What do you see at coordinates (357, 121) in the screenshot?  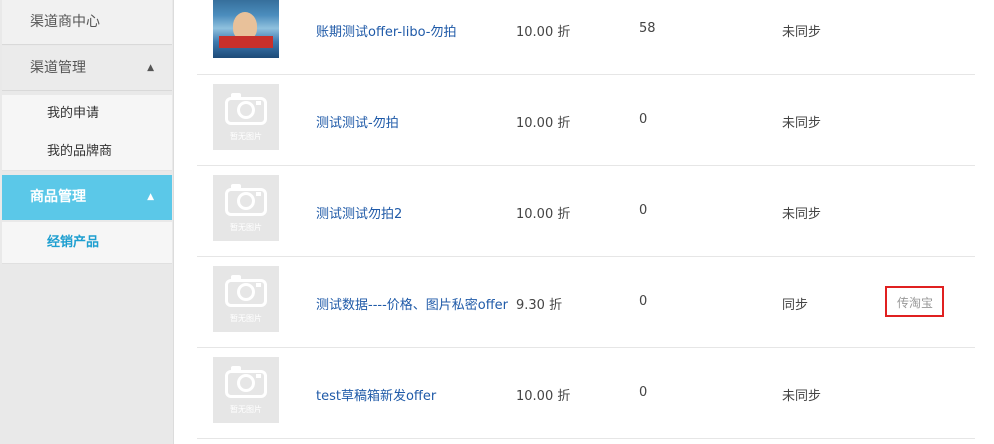 I see `product-name-link: 测试测试-勿拍` at bounding box center [357, 121].